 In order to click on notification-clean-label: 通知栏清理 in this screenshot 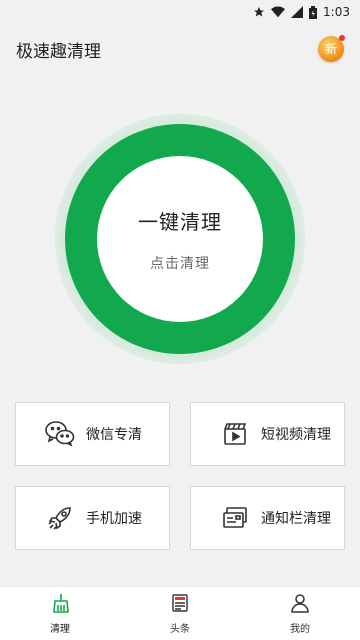, I will do `click(296, 519)`.